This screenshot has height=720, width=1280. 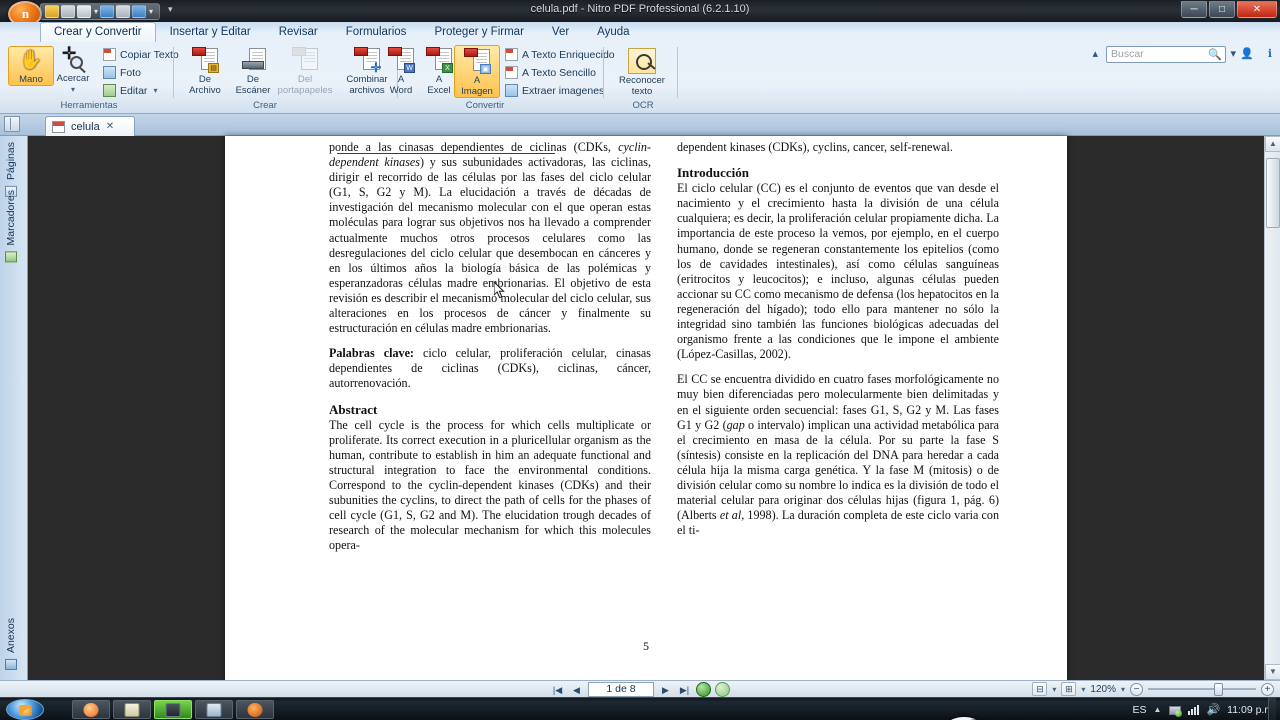 I want to click on vertical-scrollbar: ▲ ▼, so click(x=1272, y=408).